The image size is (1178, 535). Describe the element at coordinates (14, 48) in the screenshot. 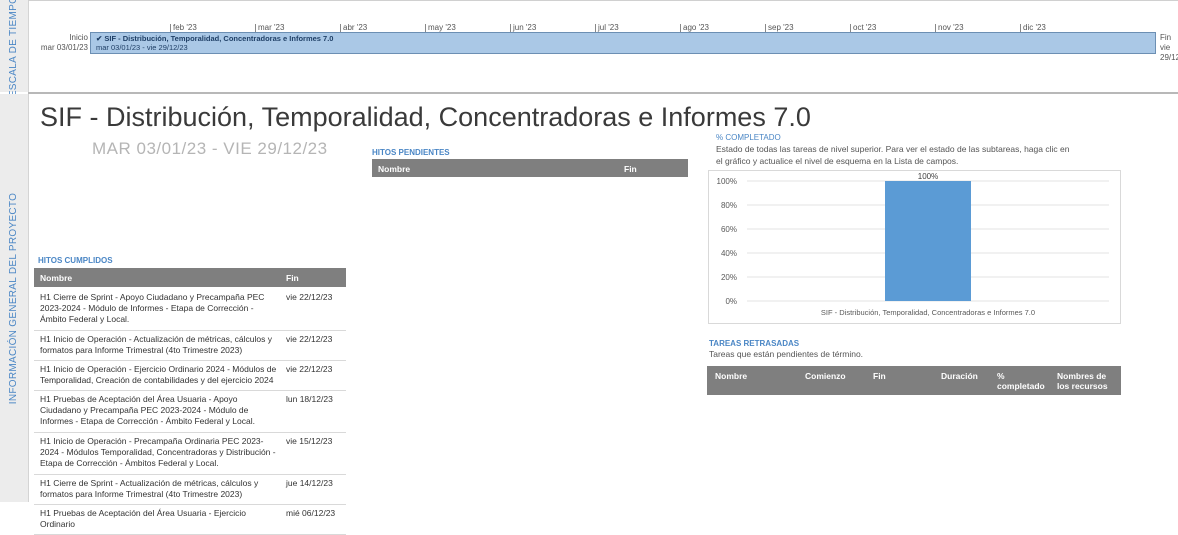

I see `timeline-side-label: ESCALA DE TIEMPO` at that location.